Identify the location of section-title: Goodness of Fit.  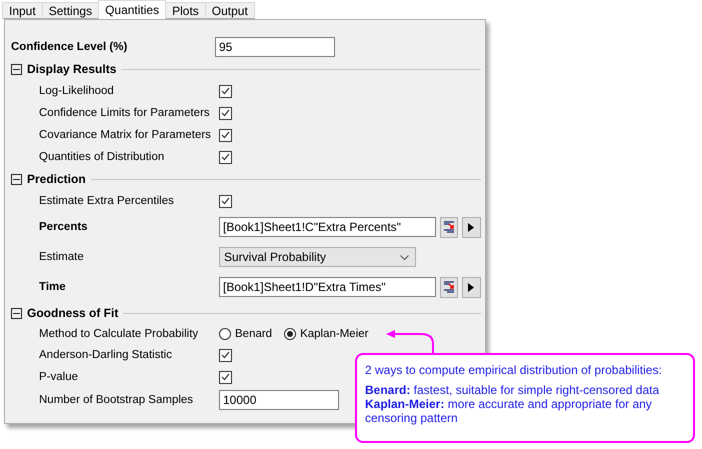
(72, 313).